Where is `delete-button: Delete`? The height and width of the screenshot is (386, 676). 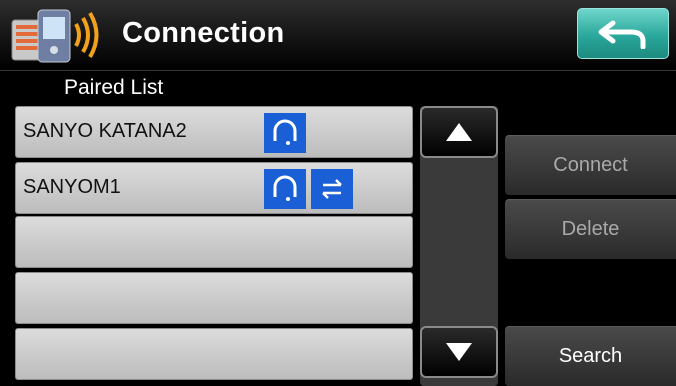
delete-button: Delete is located at coordinates (590, 229).